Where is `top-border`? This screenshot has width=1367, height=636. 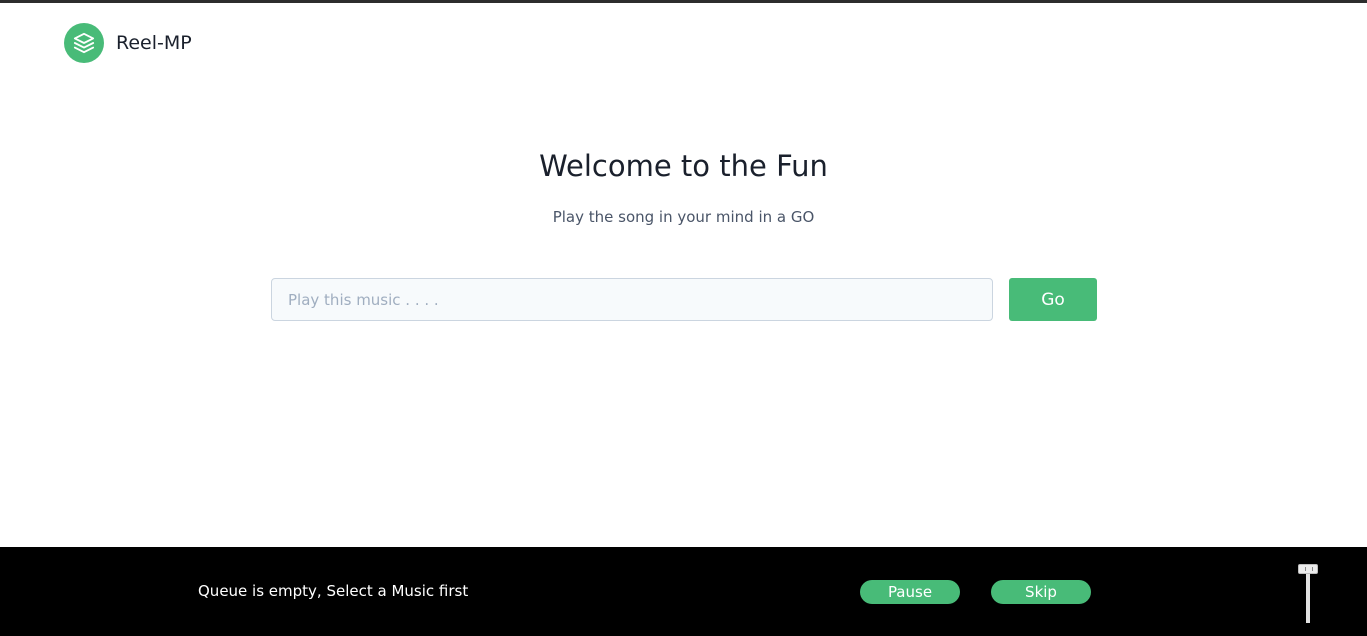 top-border is located at coordinates (683, 1).